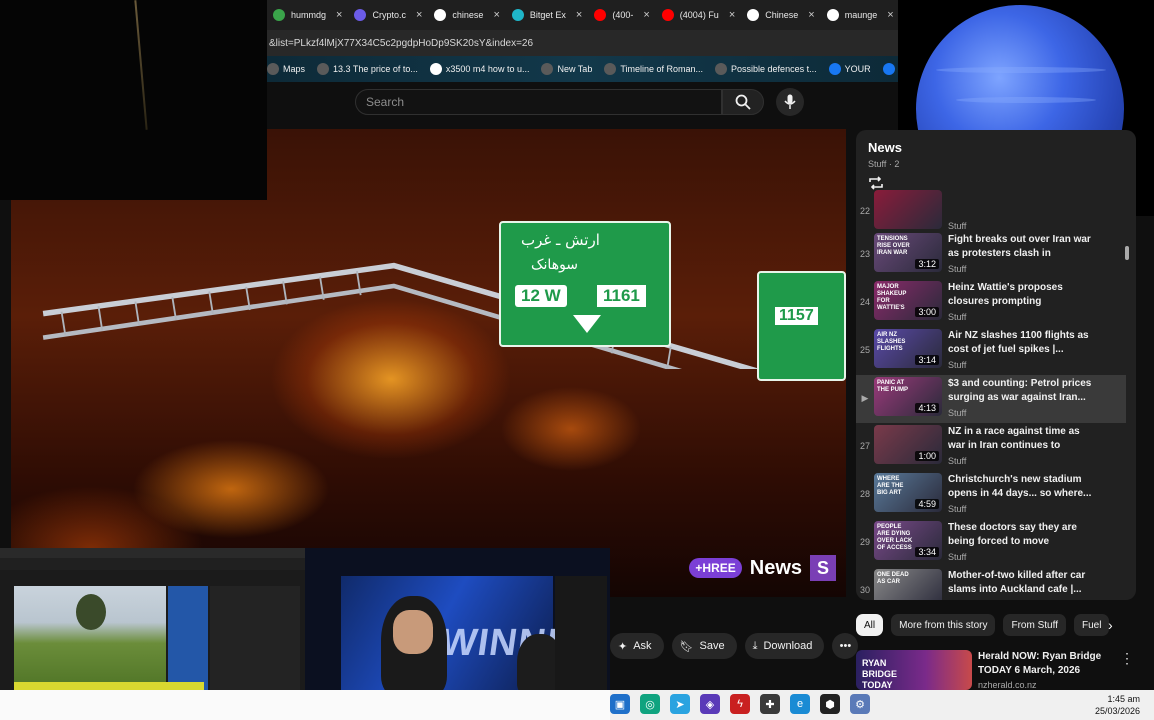  I want to click on filter-chip: Fuel, so click(1091, 625).